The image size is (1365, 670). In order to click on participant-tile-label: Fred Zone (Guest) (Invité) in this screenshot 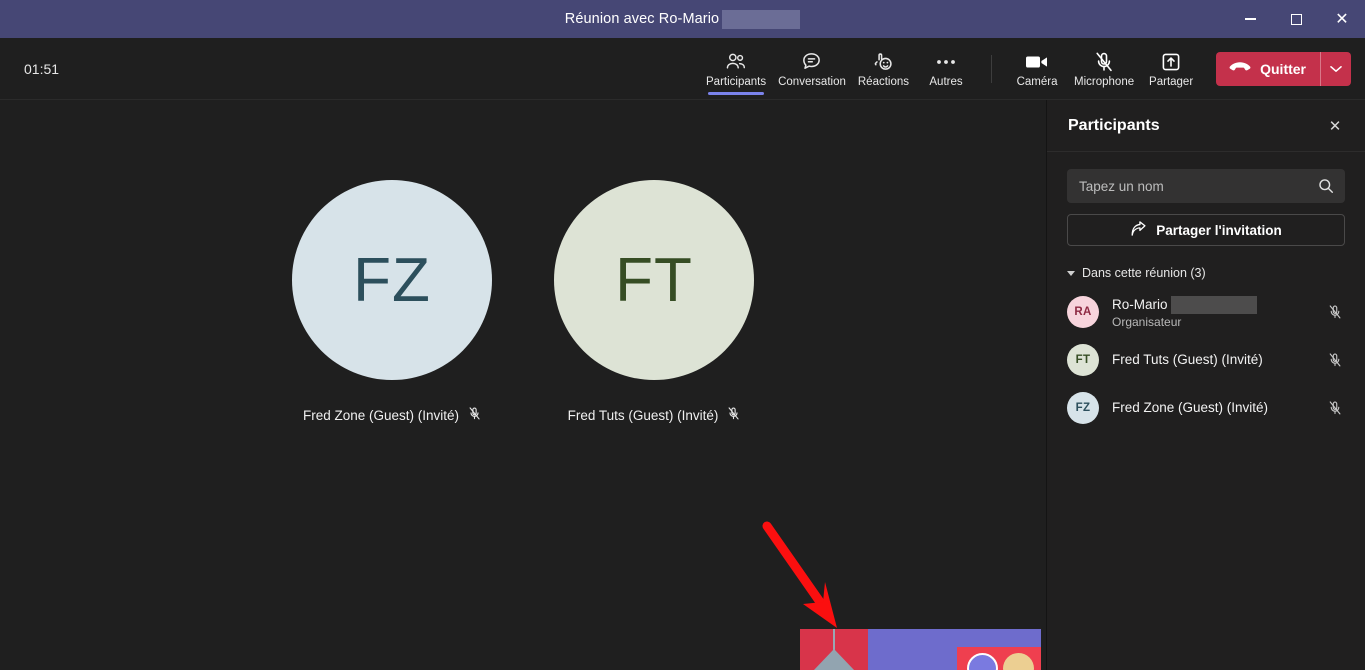, I will do `click(392, 415)`.